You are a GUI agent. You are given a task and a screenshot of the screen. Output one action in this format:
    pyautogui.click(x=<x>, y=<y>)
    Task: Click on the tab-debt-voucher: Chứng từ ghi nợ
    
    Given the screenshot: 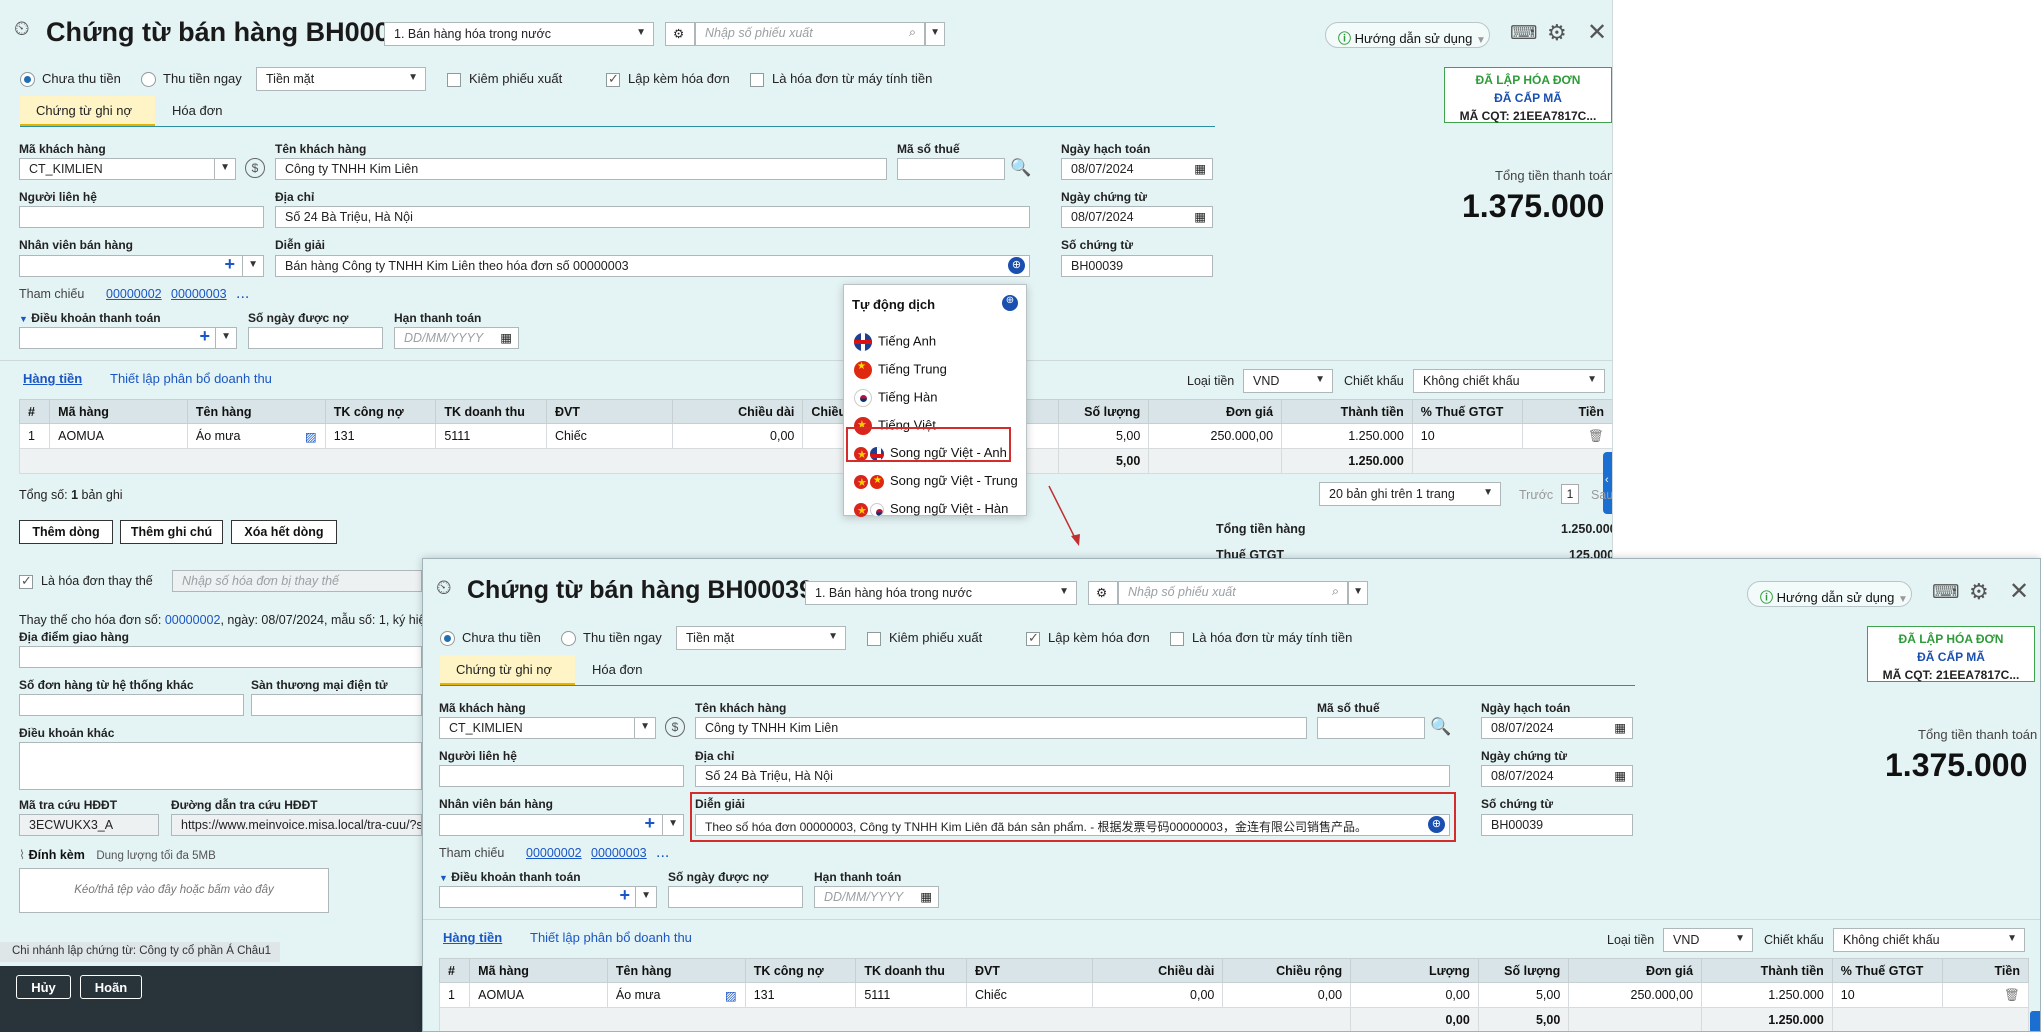 What is the action you would take?
    pyautogui.click(x=87, y=111)
    